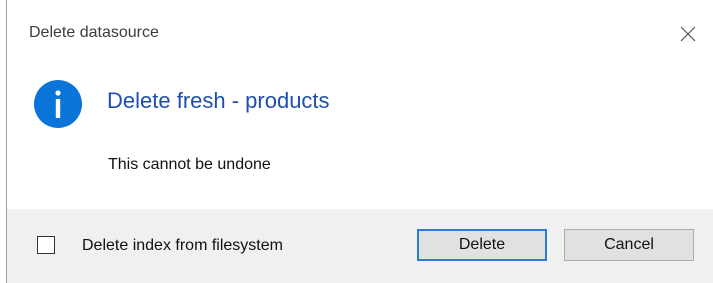 The image size is (713, 283). Describe the element at coordinates (218, 100) in the screenshot. I see `dialog-heading: Delete fresh - products` at that location.